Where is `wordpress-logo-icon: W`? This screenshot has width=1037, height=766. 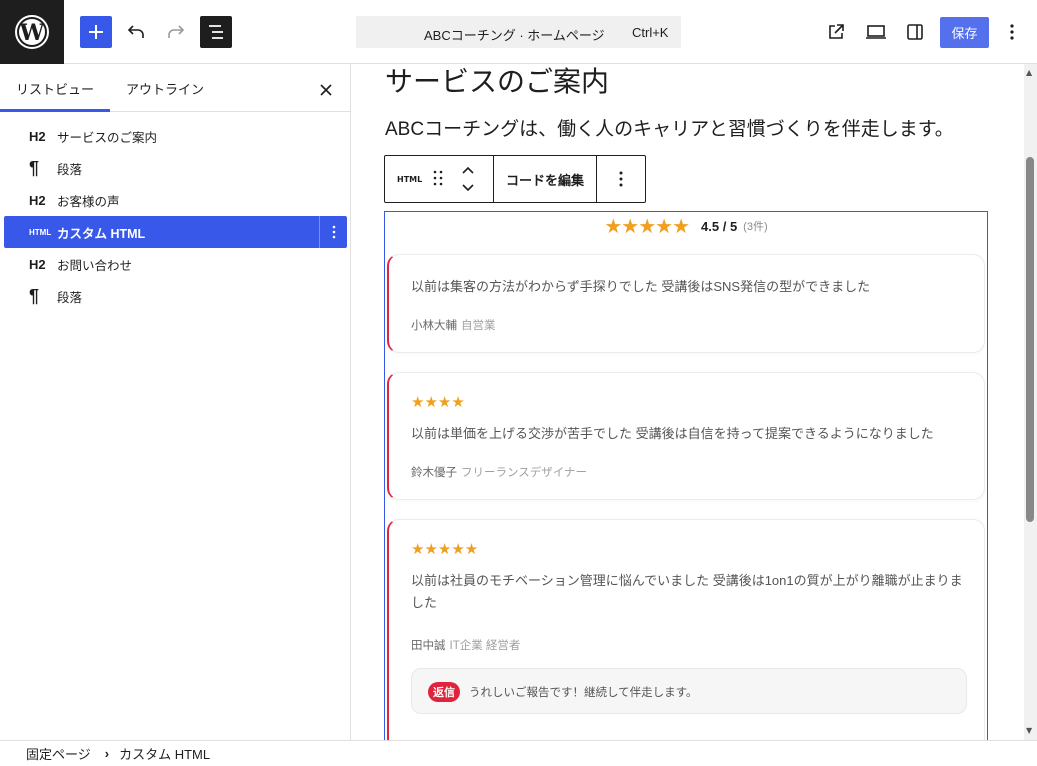 wordpress-logo-icon: W is located at coordinates (32, 32).